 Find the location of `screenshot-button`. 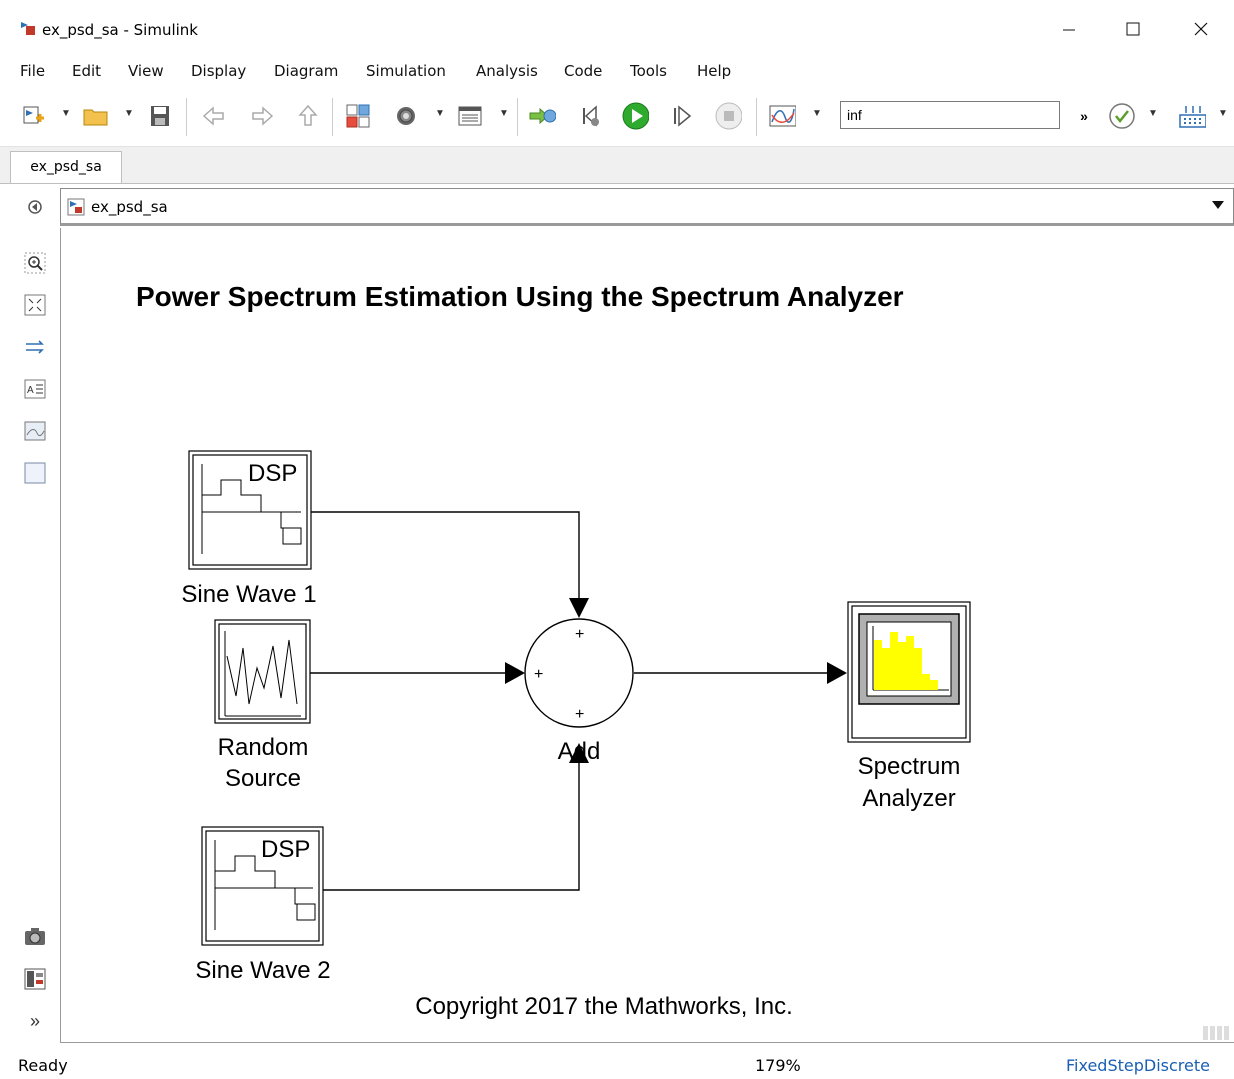

screenshot-button is located at coordinates (35, 937).